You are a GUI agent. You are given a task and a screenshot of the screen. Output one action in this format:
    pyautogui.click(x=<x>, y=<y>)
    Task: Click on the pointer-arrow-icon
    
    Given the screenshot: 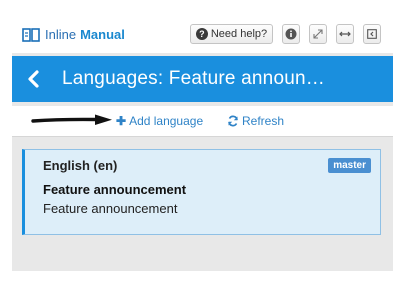 What is the action you would take?
    pyautogui.click(x=71, y=119)
    